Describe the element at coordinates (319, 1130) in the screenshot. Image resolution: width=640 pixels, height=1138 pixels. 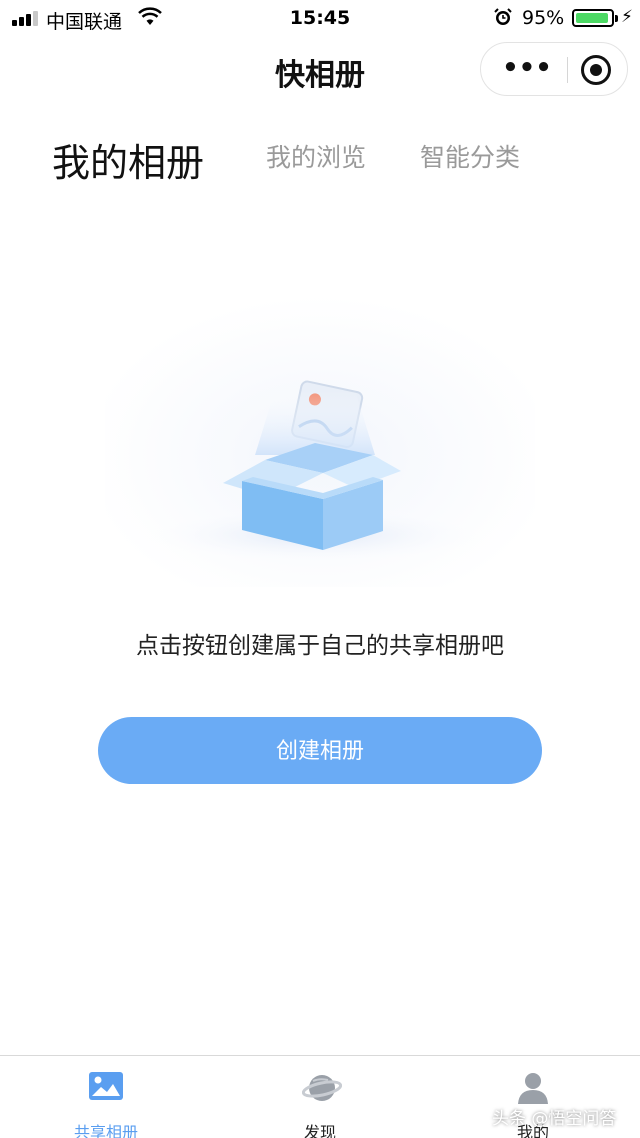
I see `tabbar-label-discover: 发现` at that location.